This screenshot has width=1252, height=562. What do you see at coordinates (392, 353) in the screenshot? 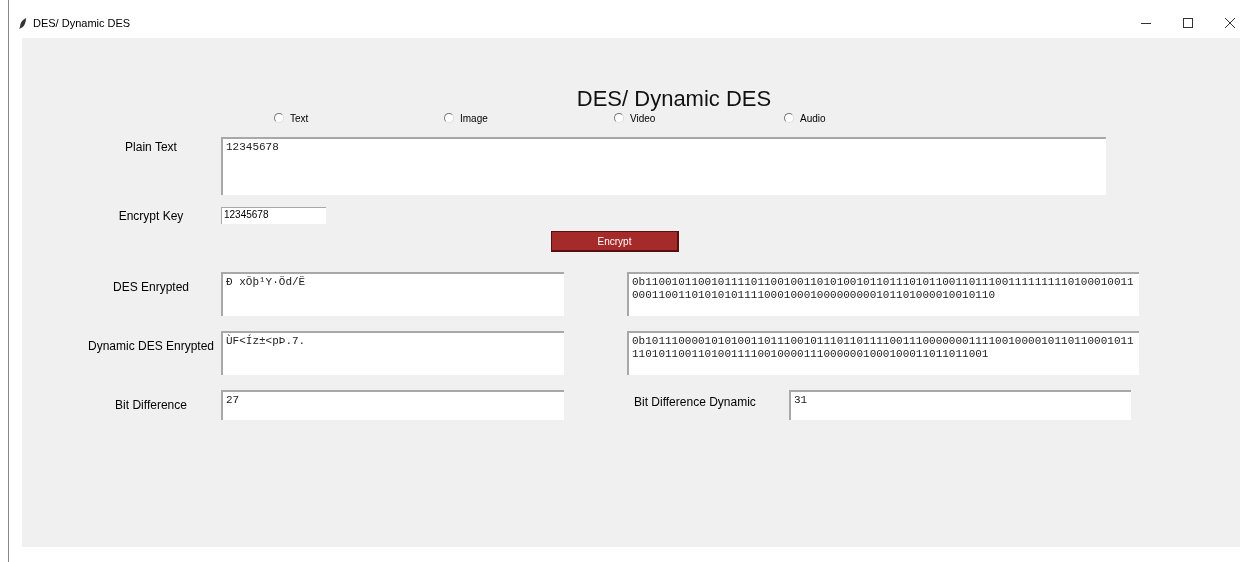
I see `output-field: ÙF<Íz±<pÞ.7.` at bounding box center [392, 353].